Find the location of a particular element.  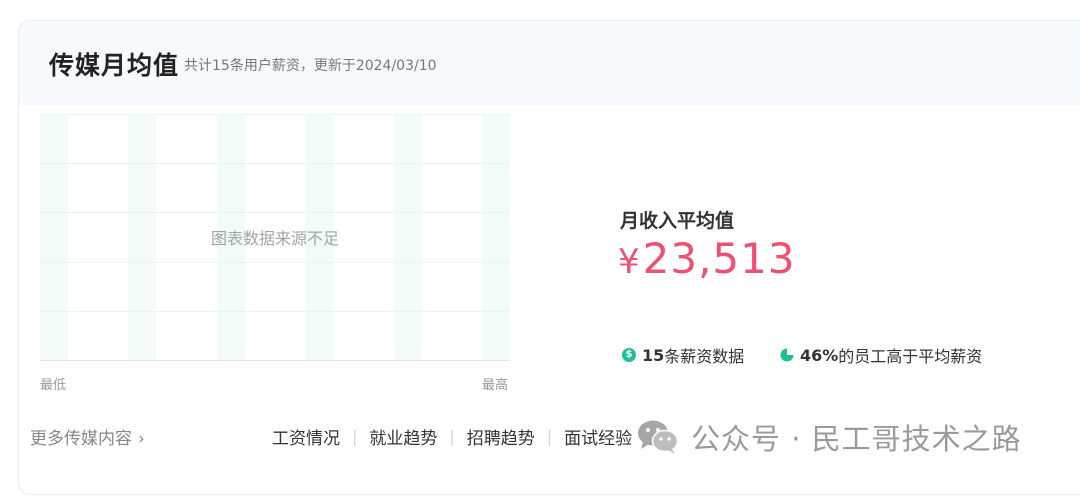

pie-chart-icon is located at coordinates (787, 355).